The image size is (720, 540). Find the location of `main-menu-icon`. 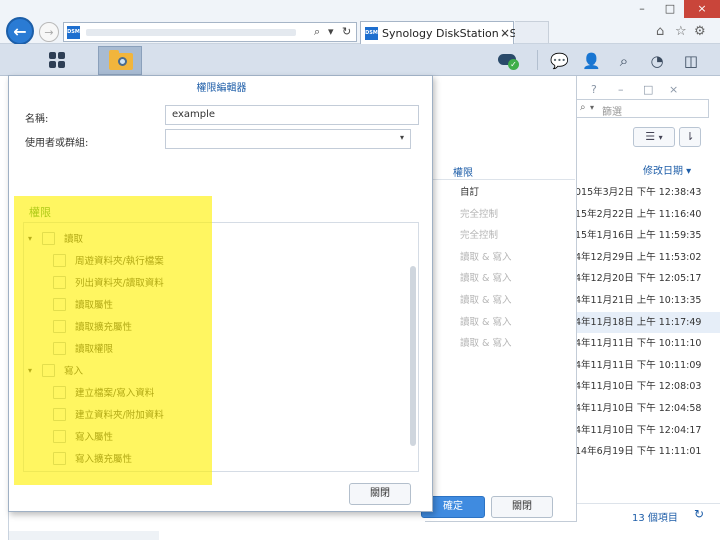

main-menu-icon is located at coordinates (57, 60).